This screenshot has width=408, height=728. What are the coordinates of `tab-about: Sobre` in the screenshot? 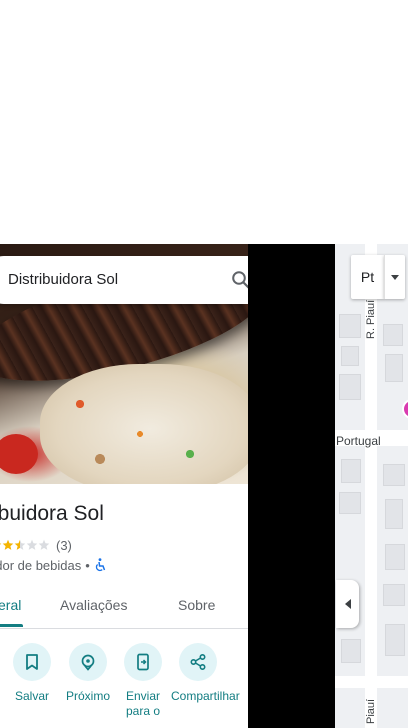 It's located at (196, 609).